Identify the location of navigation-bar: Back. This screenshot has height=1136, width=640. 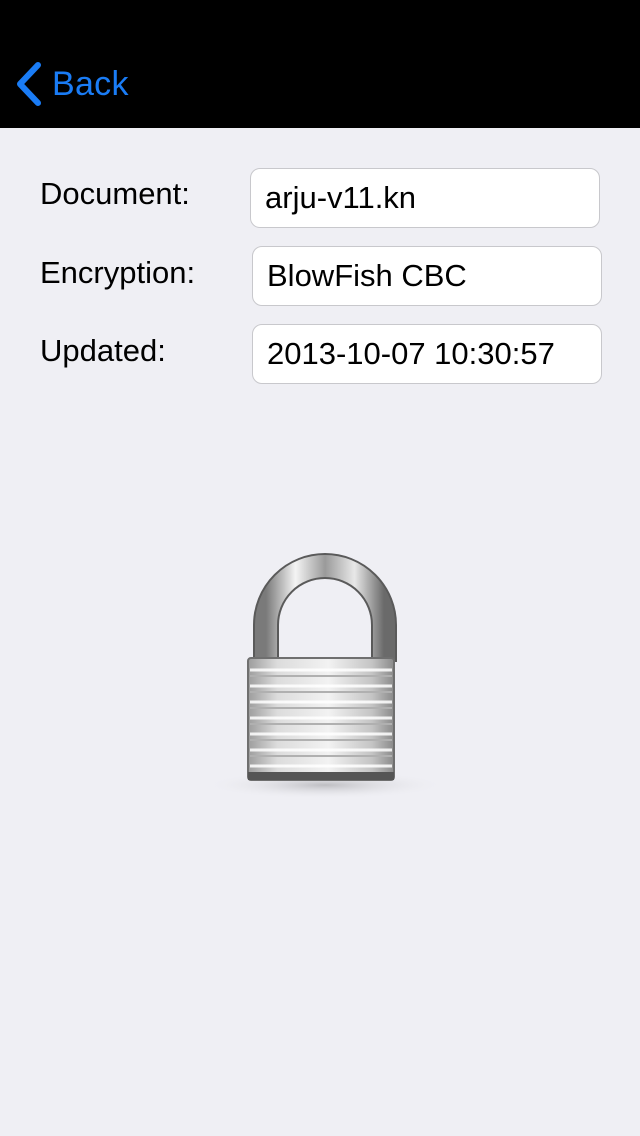
(320, 64).